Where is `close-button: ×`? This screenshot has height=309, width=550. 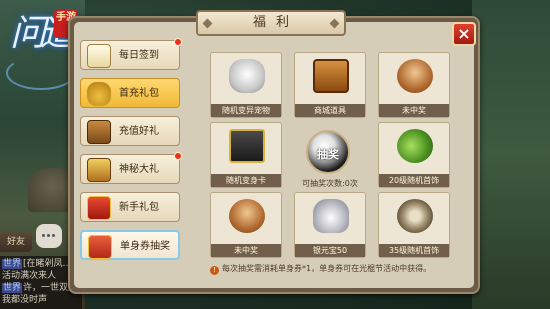
close-button: × is located at coordinates (464, 34).